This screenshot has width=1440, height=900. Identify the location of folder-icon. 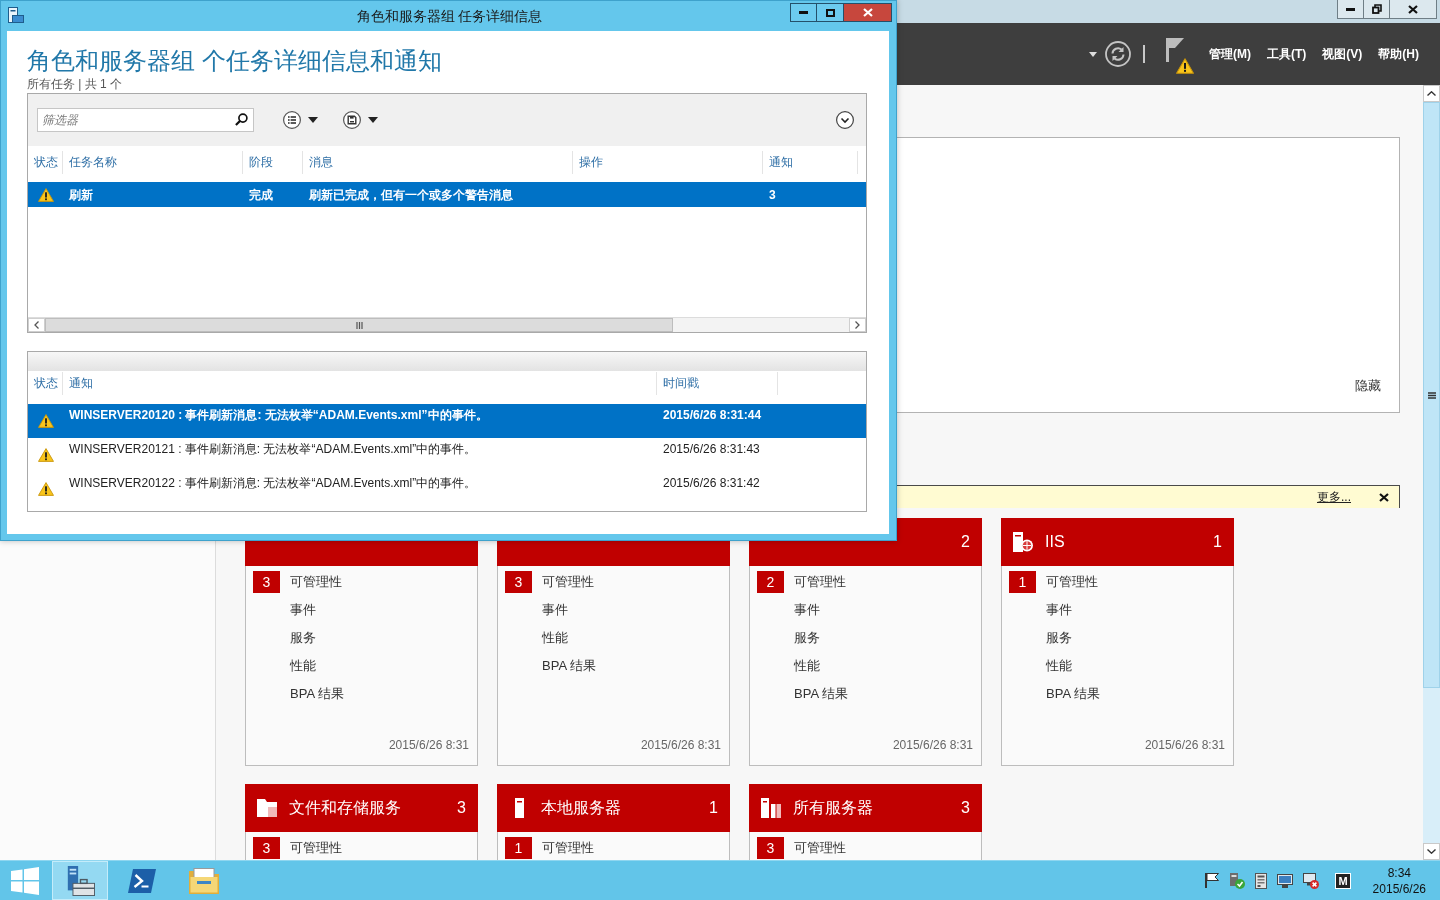
(267, 808).